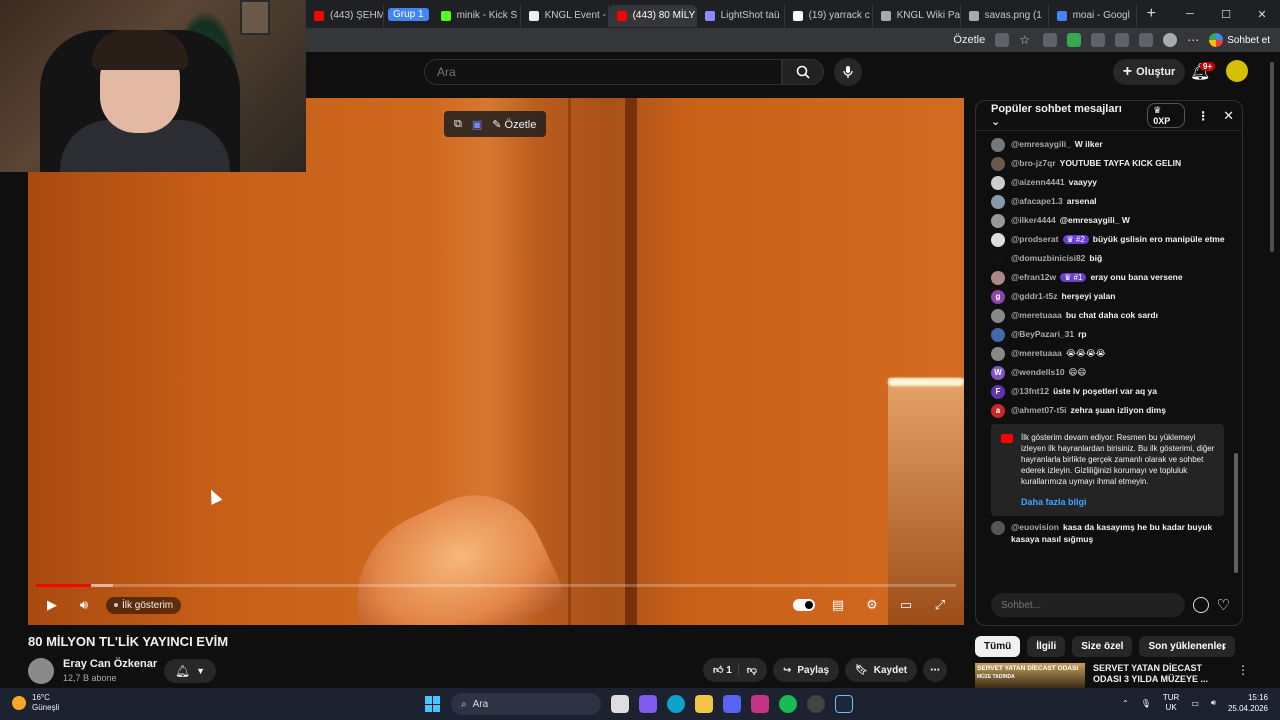 The image size is (1280, 720). Describe the element at coordinates (1146, 40) in the screenshot. I see `favorites-icon` at that location.